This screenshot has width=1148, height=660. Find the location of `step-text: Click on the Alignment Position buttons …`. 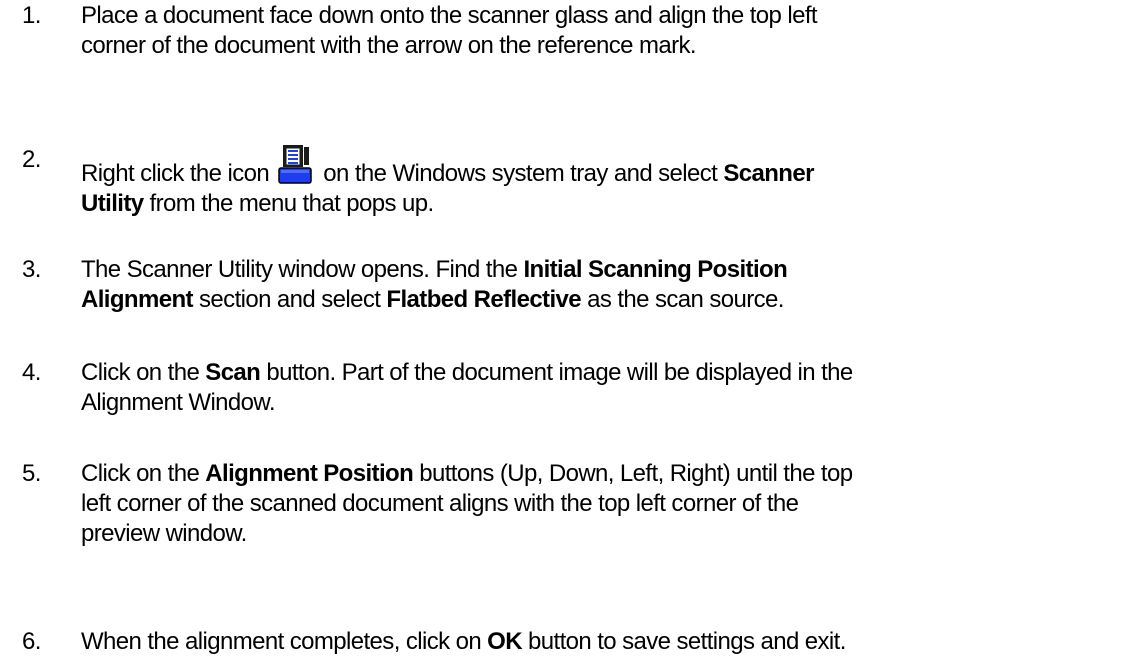

step-text: Click on the Alignment Position buttons … is located at coordinates (611, 504).